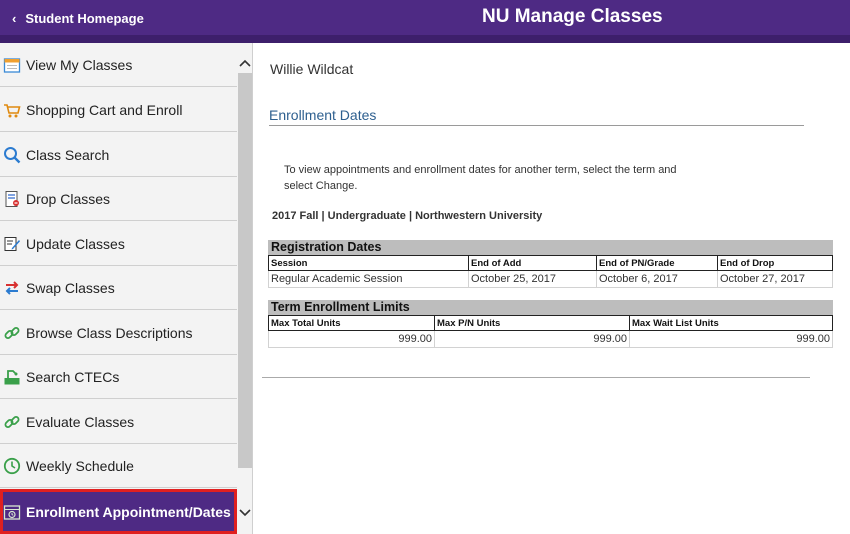 This screenshot has width=850, height=534. I want to click on column-header: Max Wait List Units, so click(731, 323).